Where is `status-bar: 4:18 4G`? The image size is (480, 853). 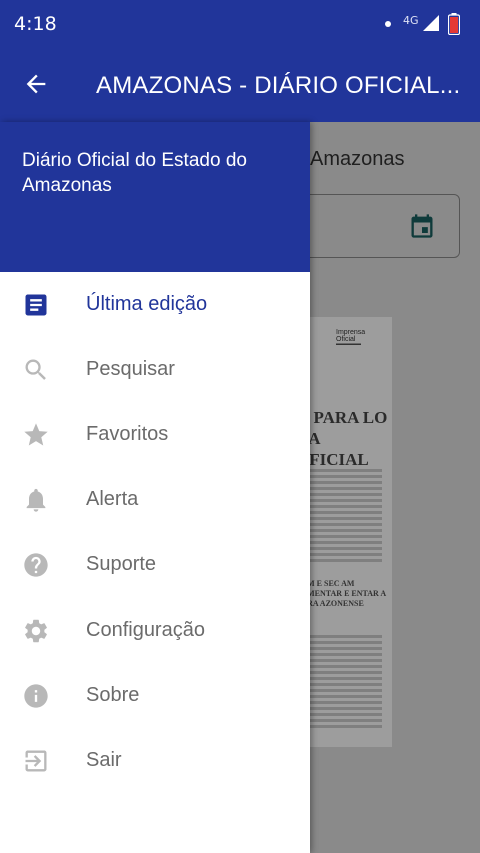 status-bar: 4:18 4G is located at coordinates (240, 24).